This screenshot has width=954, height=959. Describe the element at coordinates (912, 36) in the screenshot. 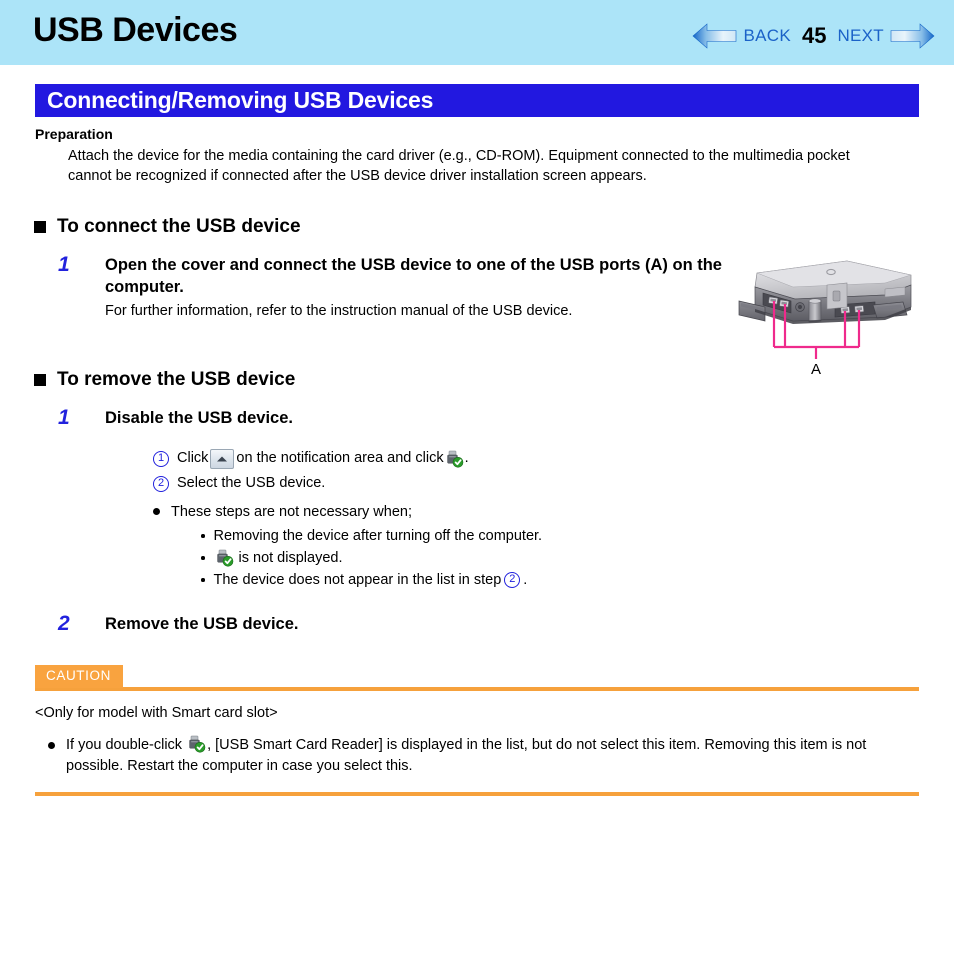

I see `next-arrow-icon` at that location.